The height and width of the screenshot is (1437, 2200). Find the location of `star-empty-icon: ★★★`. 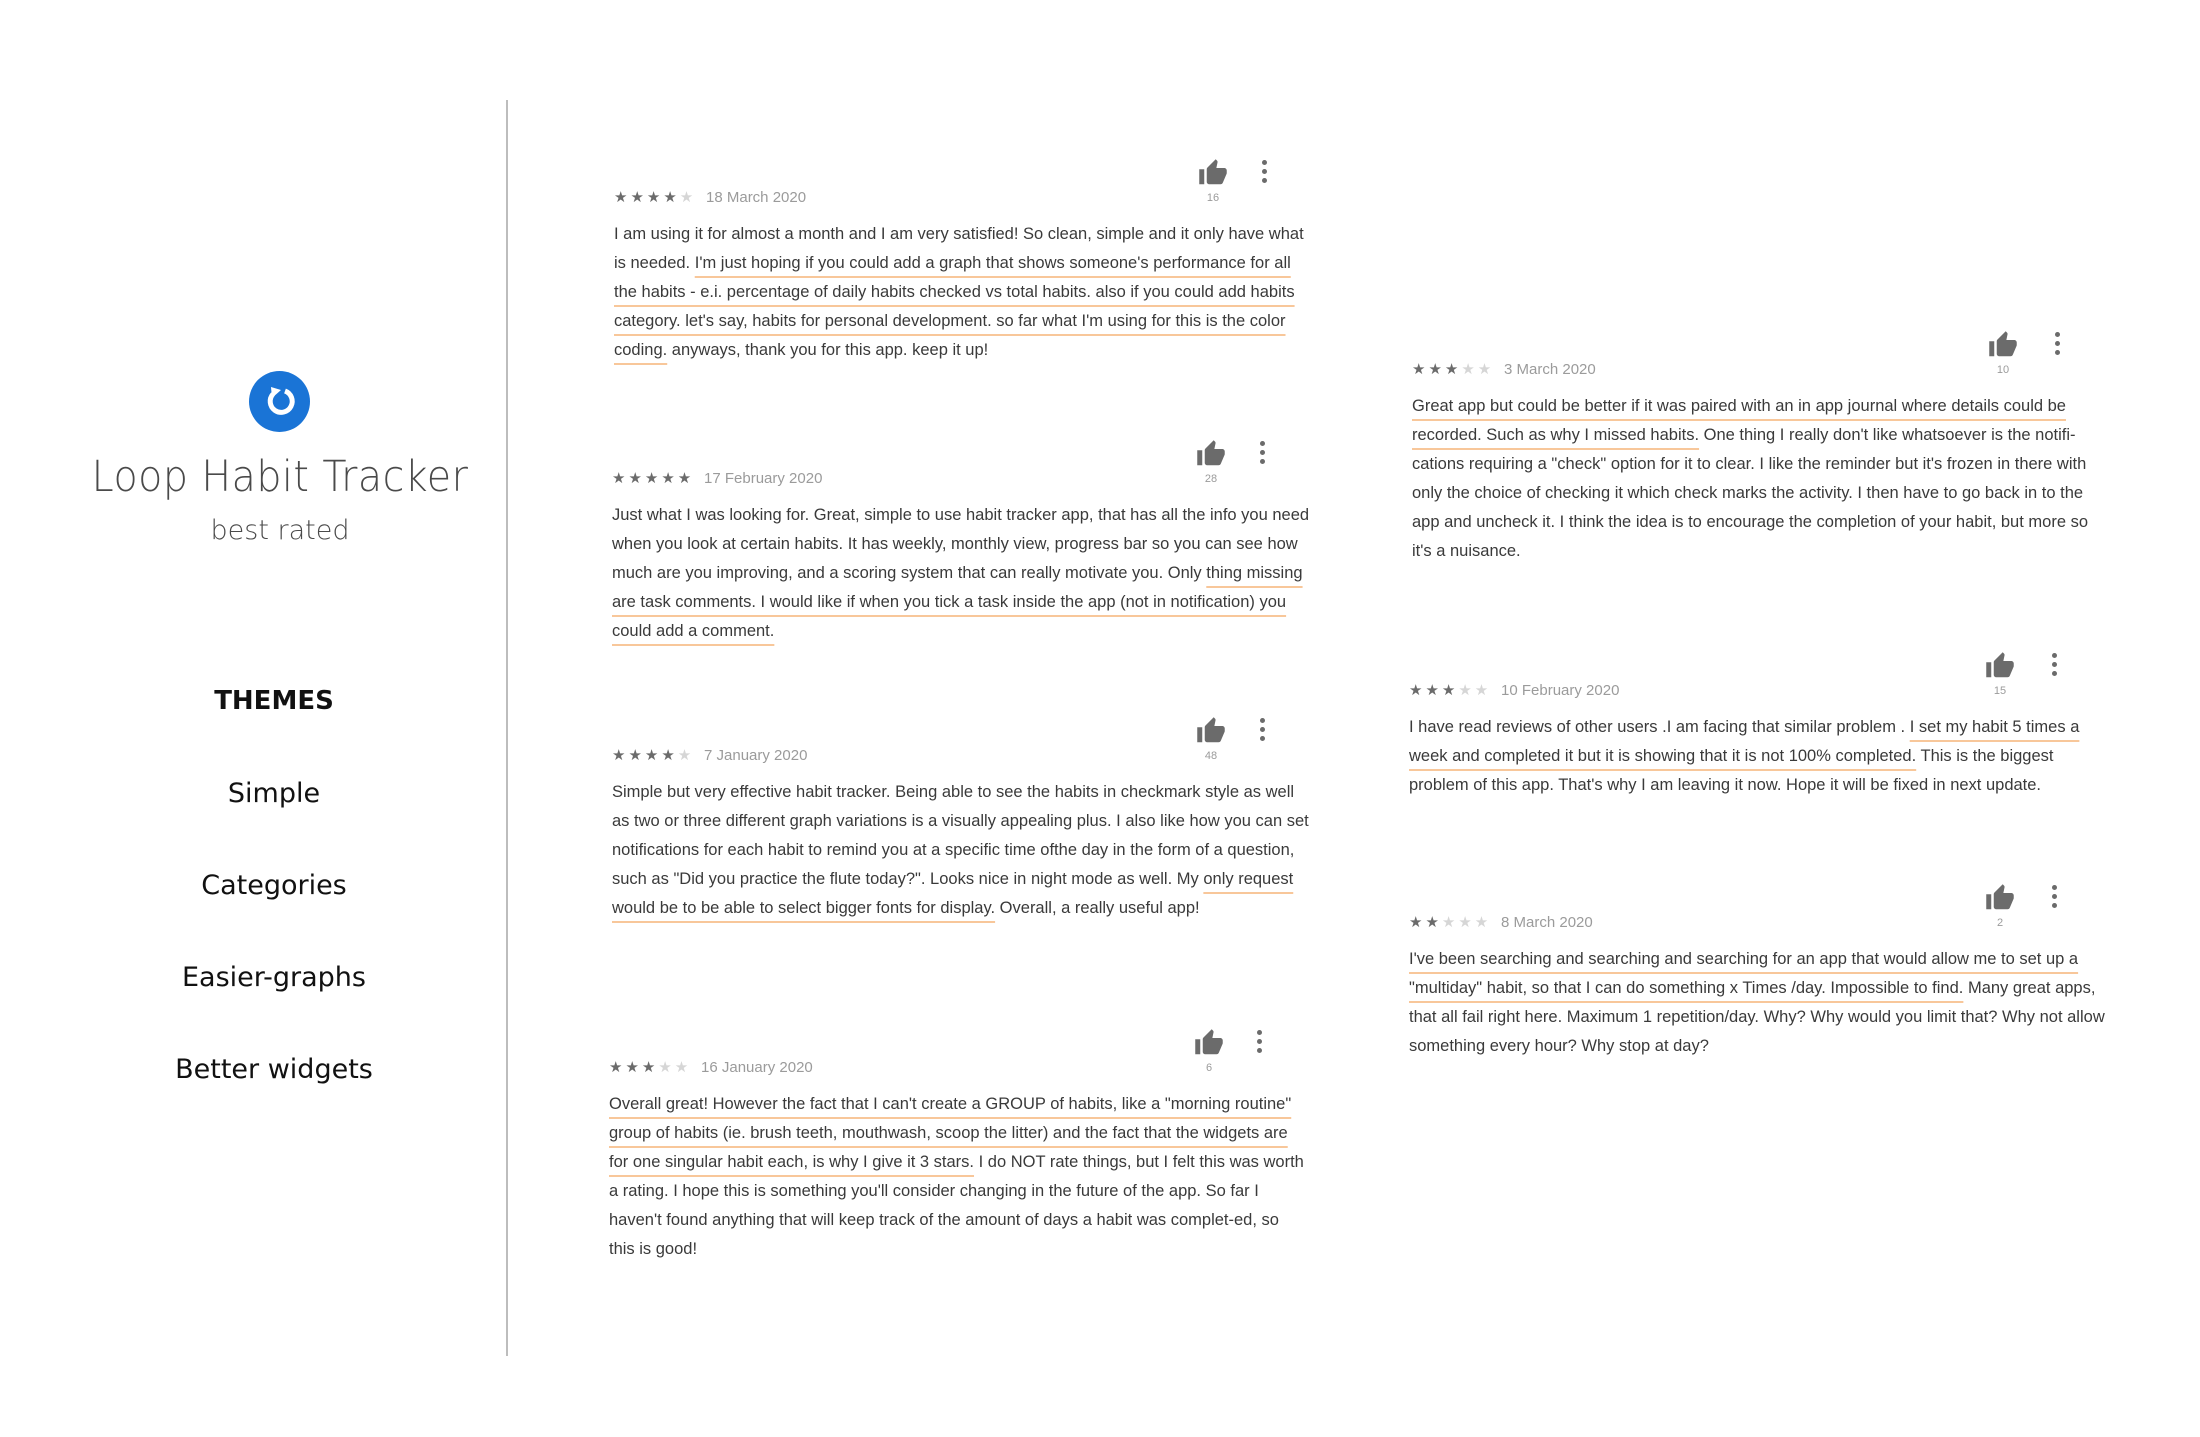

star-empty-icon: ★★★ is located at coordinates (1466, 922).